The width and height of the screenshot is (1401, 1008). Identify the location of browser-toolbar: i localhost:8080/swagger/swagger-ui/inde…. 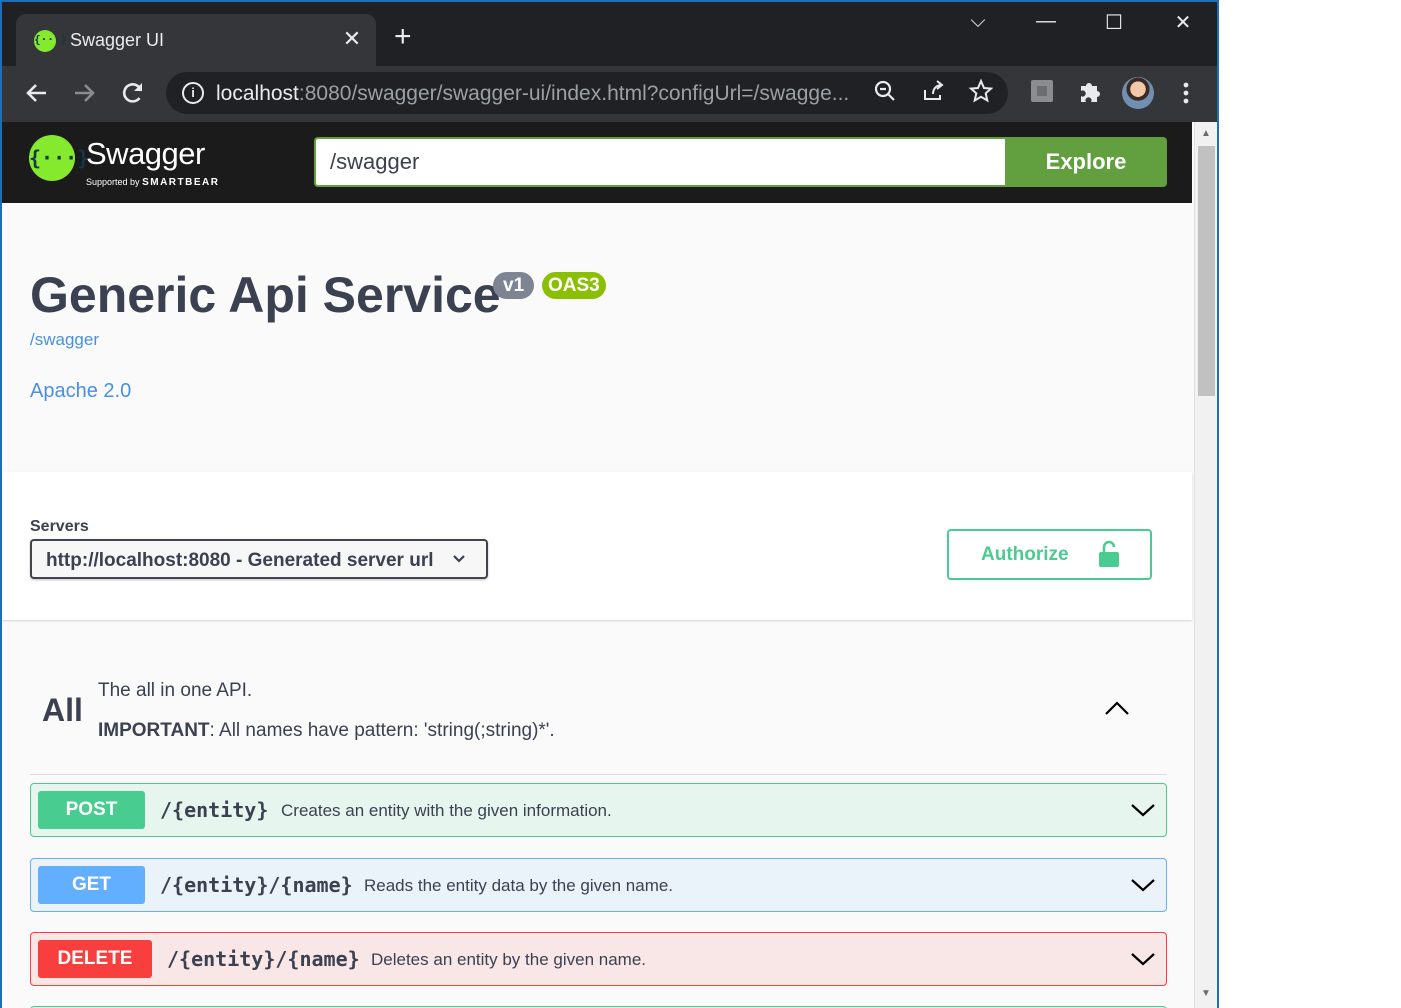
(609, 94).